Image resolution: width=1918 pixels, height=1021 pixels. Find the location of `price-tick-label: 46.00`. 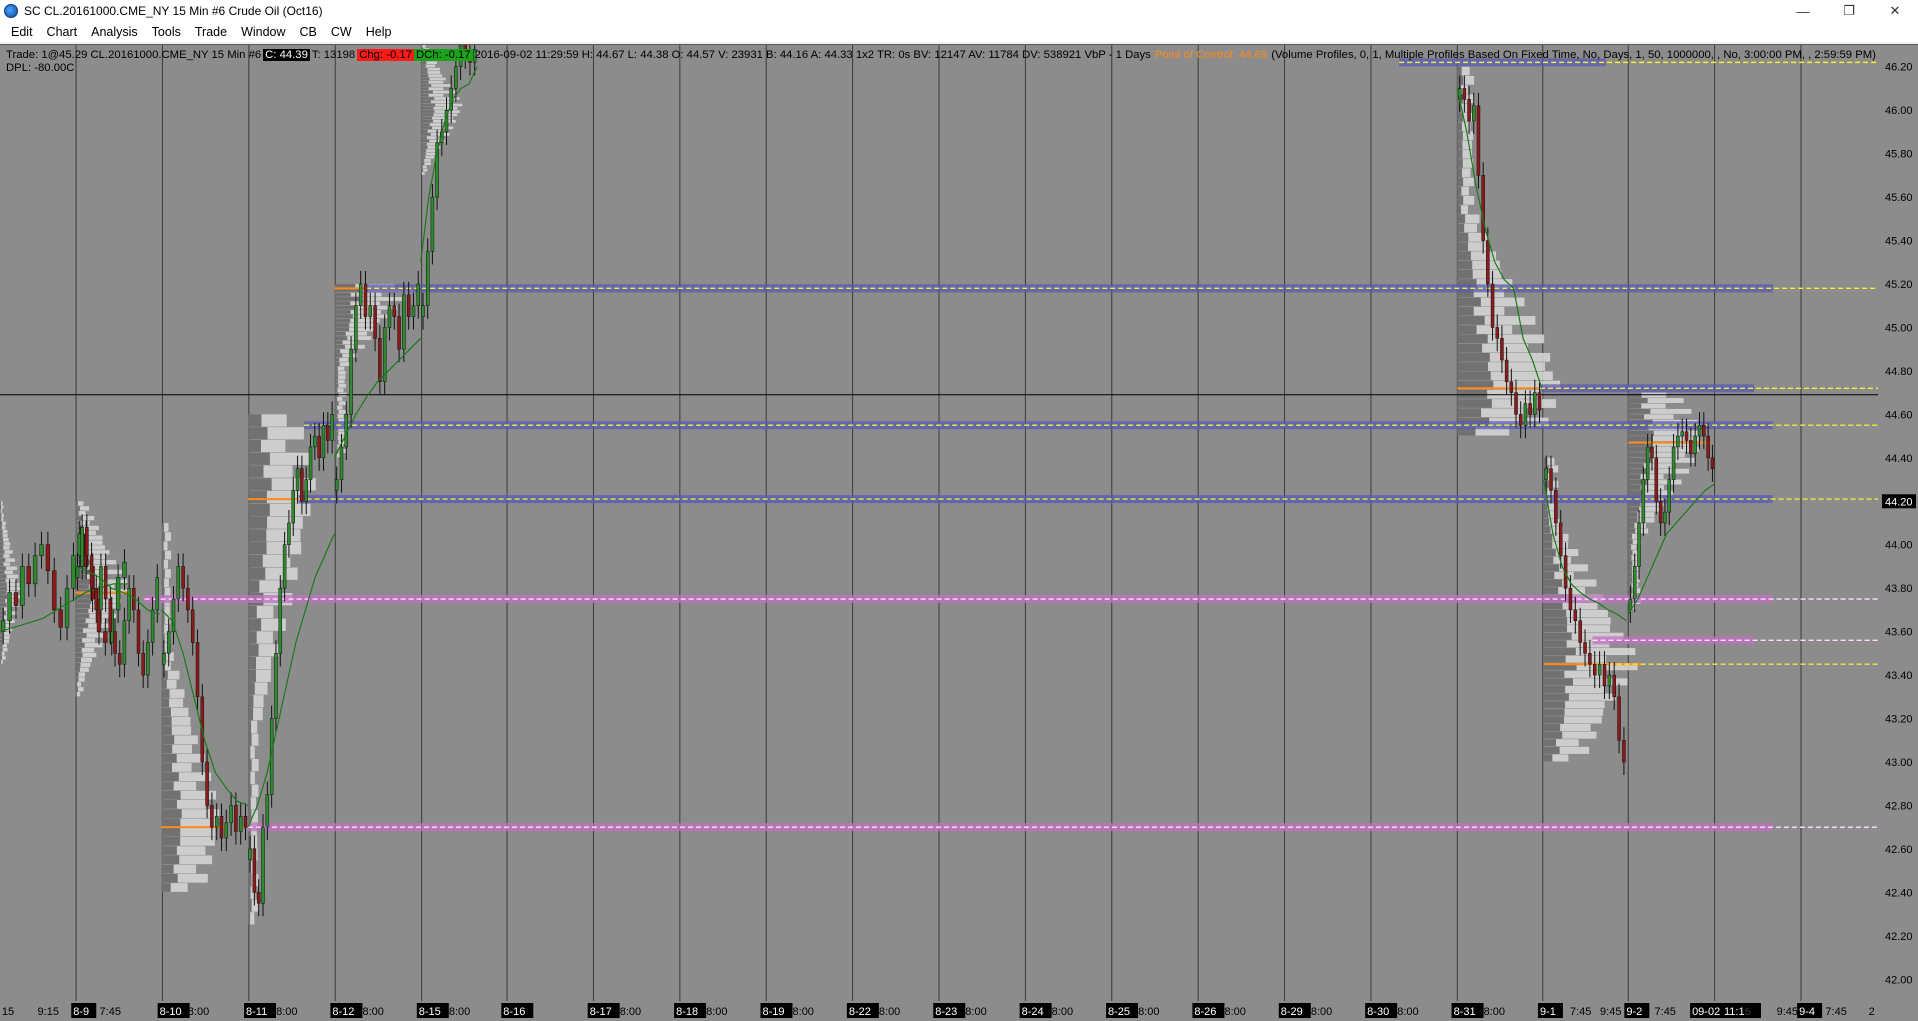

price-tick-label: 46.00 is located at coordinates (1899, 111).